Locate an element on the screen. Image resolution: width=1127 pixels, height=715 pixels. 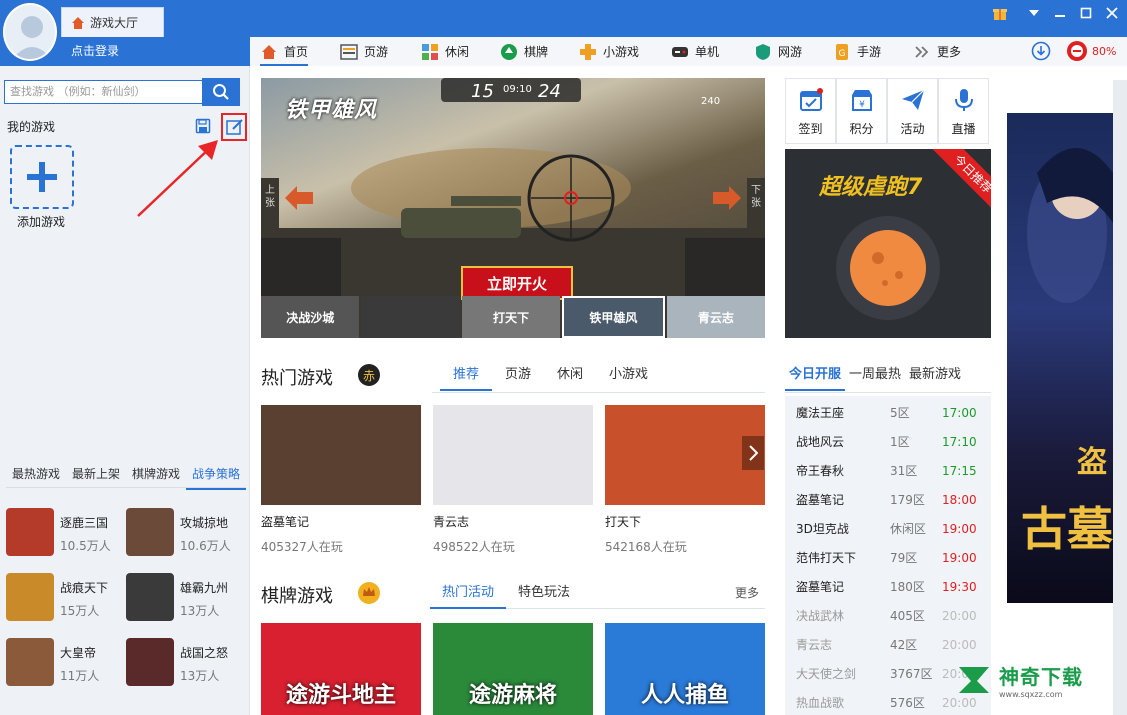
server-zone: 31区 is located at coordinates (904, 471).